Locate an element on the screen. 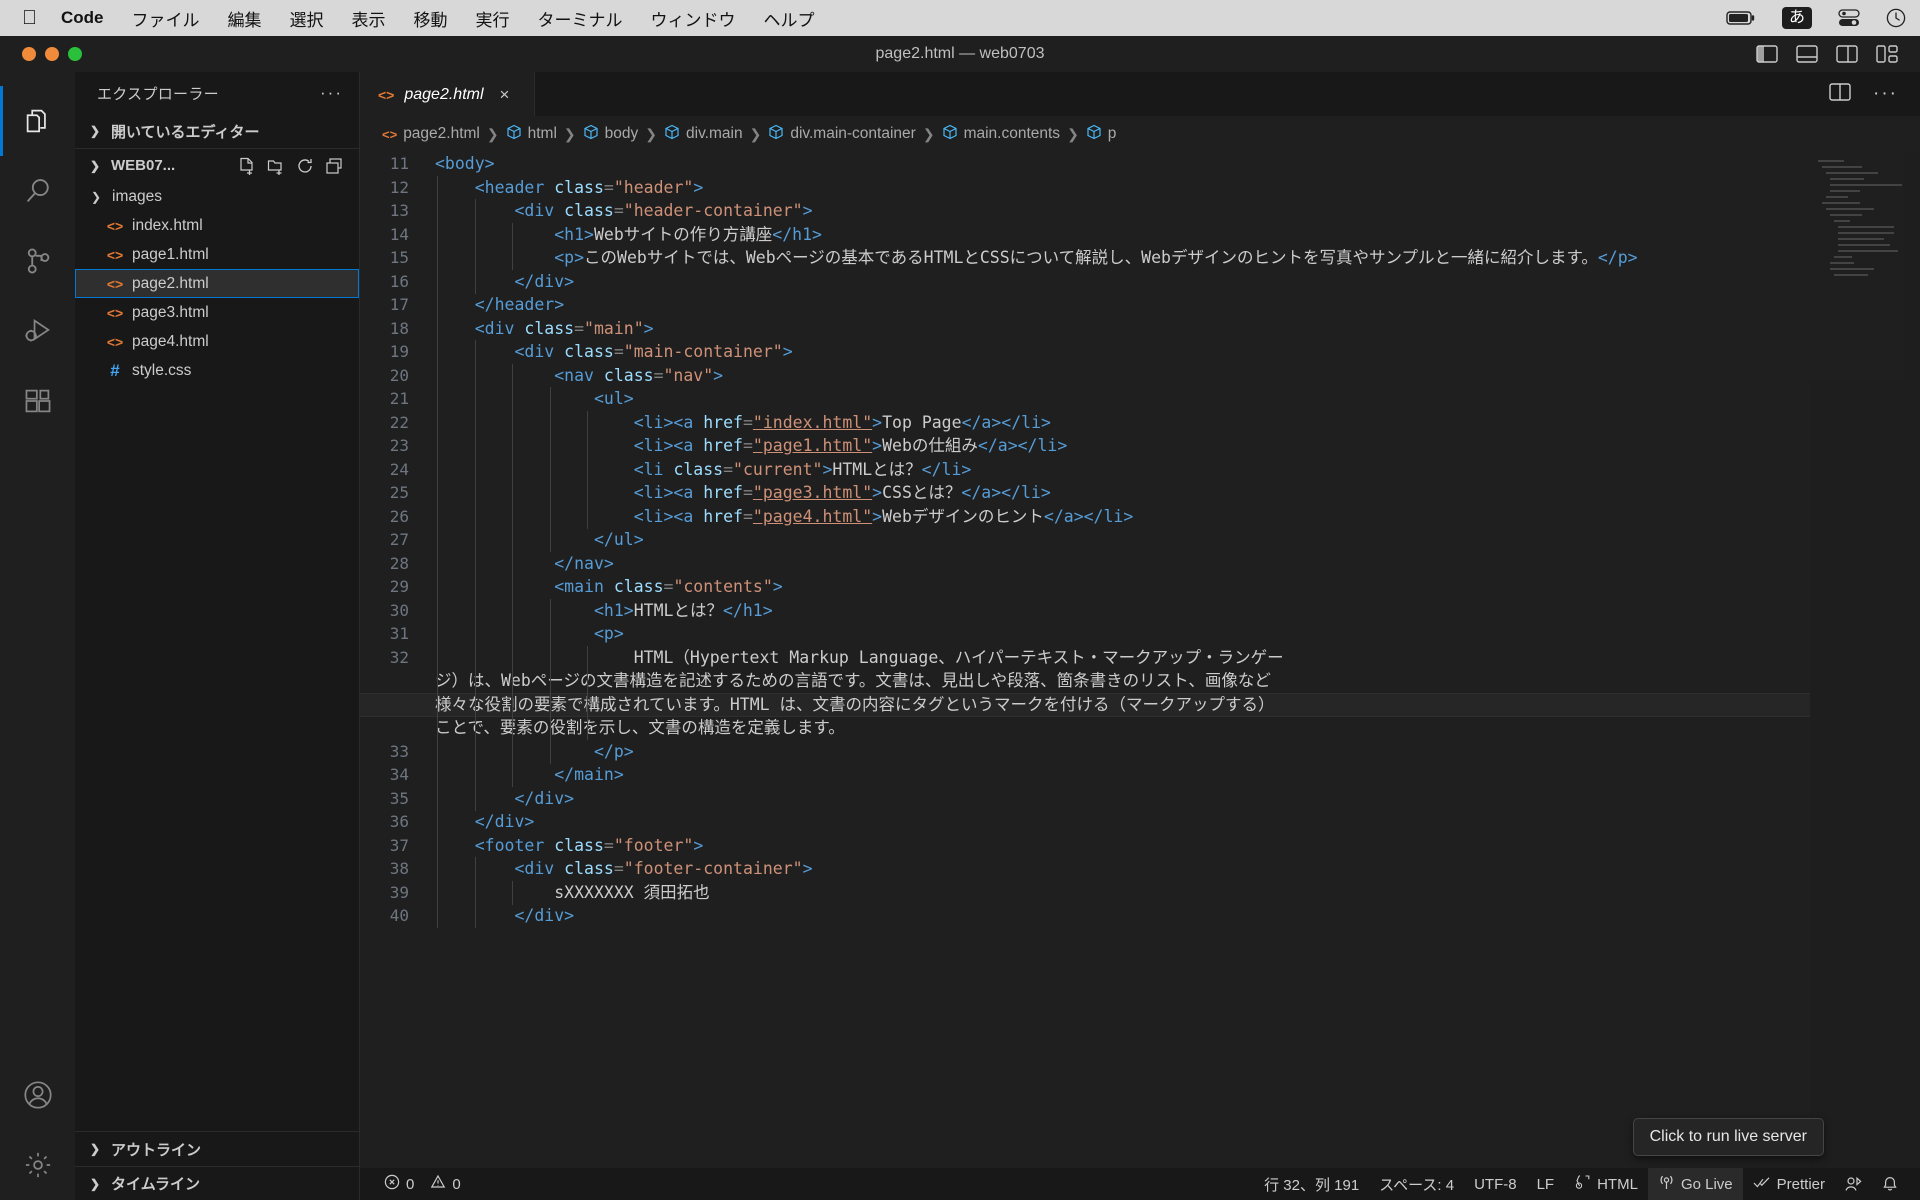 The height and width of the screenshot is (1200, 1920). line-content: <div class="header-container"> is located at coordinates (1177, 211).